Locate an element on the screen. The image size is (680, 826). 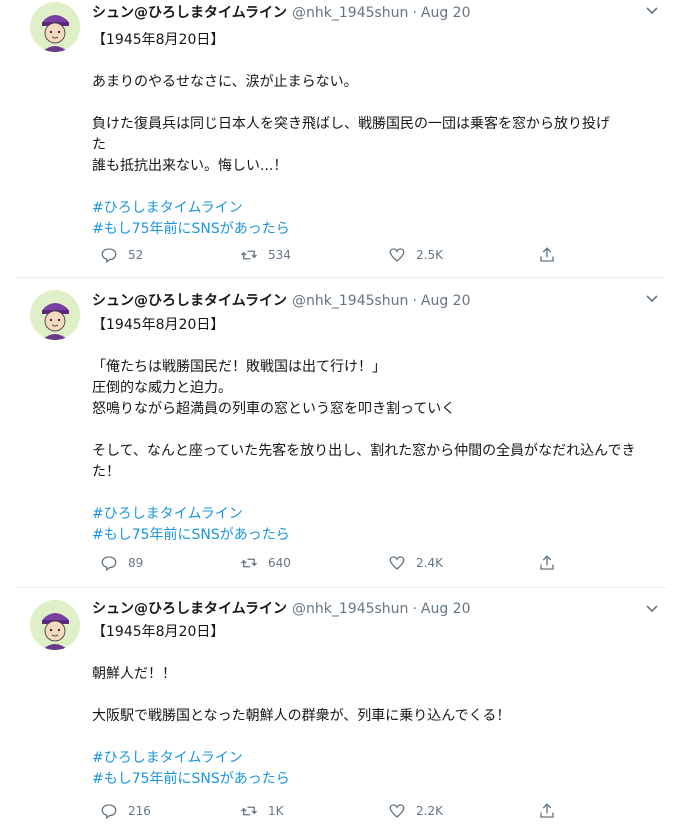
retweet-button: 534 is located at coordinates (265, 255).